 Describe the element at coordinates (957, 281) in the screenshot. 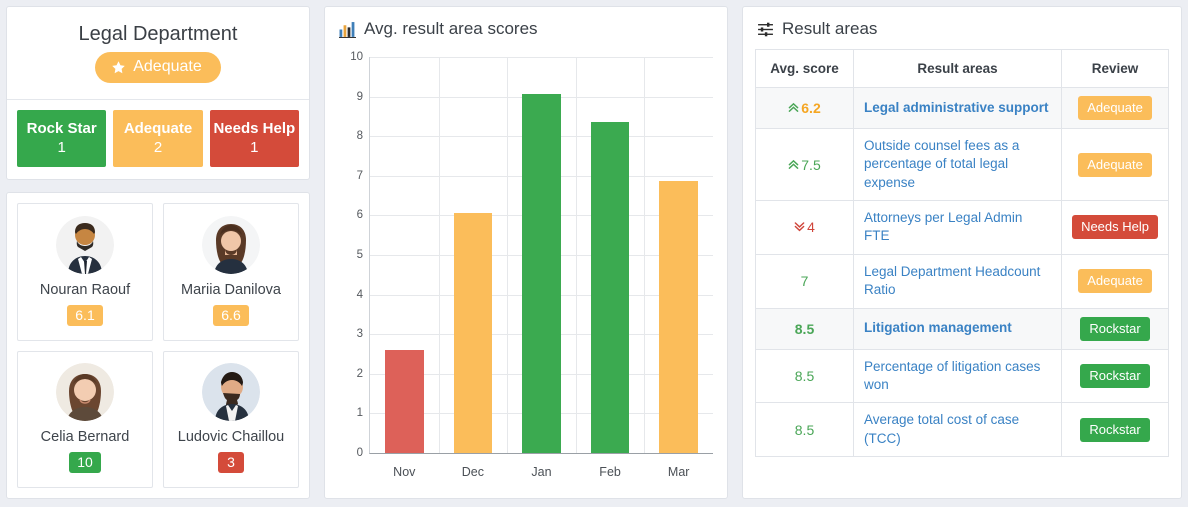

I see `cell-result-area-name: Legal Department Headcount Ratio` at that location.